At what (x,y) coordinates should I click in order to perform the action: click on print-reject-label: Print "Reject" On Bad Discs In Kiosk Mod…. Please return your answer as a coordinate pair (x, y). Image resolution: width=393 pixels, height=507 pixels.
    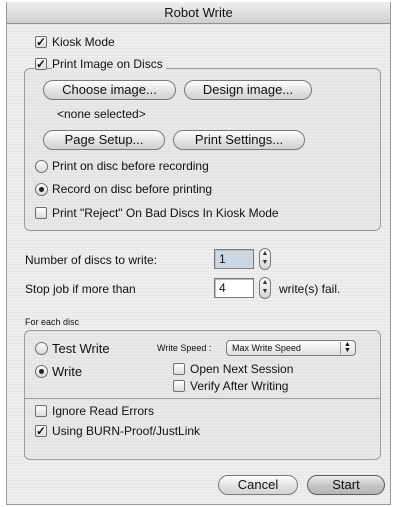
    Looking at the image, I should click on (165, 213).